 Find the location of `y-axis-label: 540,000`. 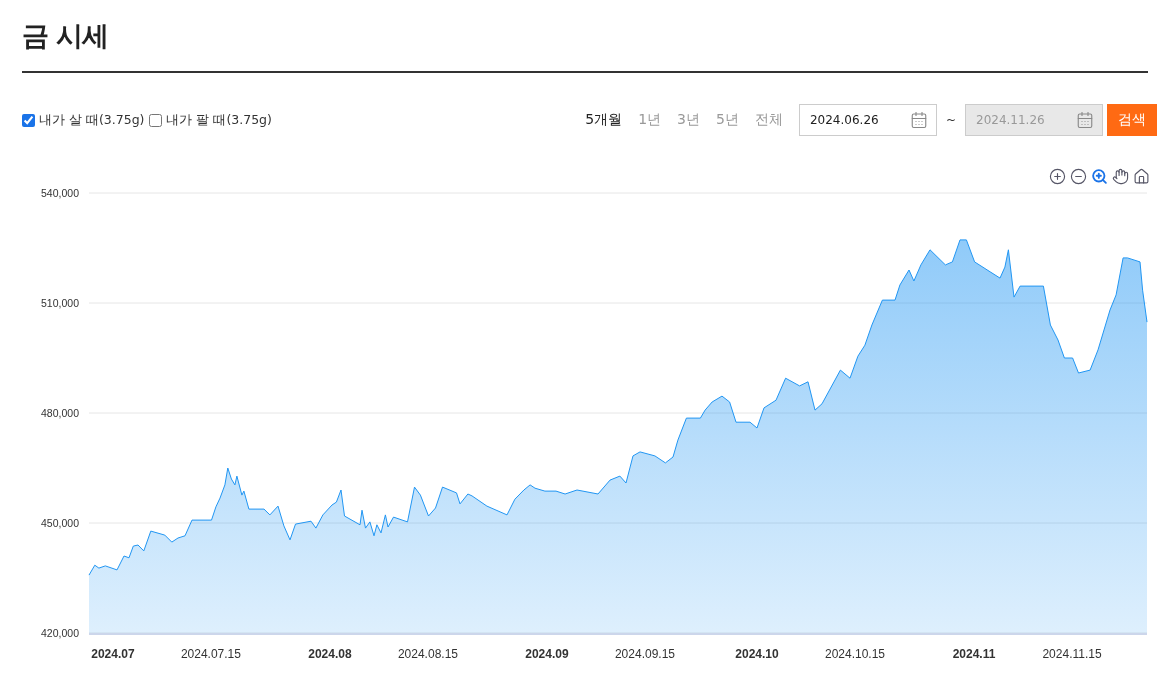

y-axis-label: 540,000 is located at coordinates (60, 193).